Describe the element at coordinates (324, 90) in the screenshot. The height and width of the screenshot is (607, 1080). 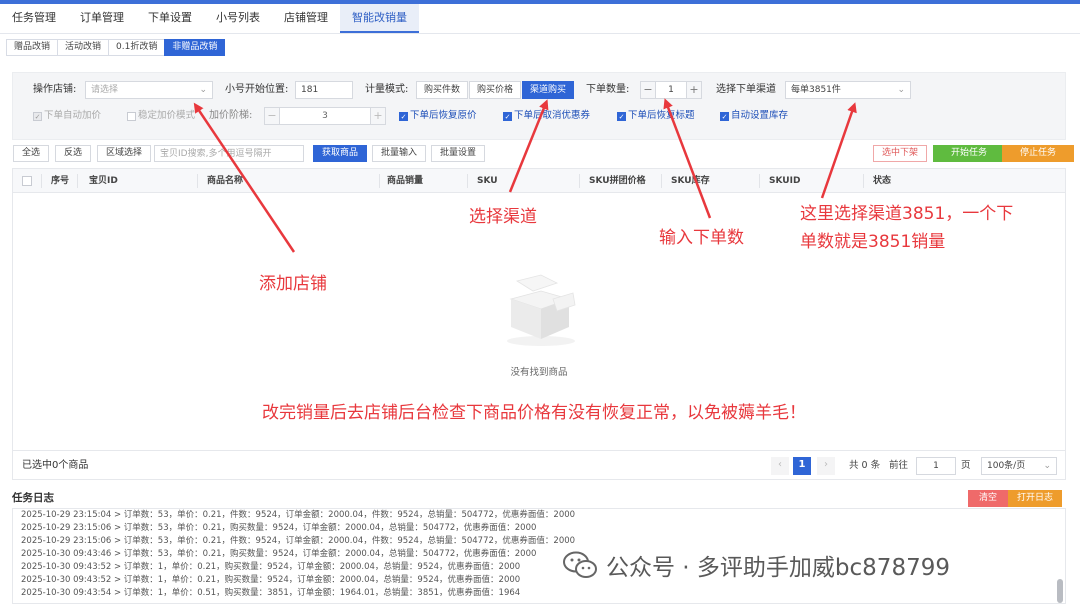
I see `start-pos-input: 181` at that location.